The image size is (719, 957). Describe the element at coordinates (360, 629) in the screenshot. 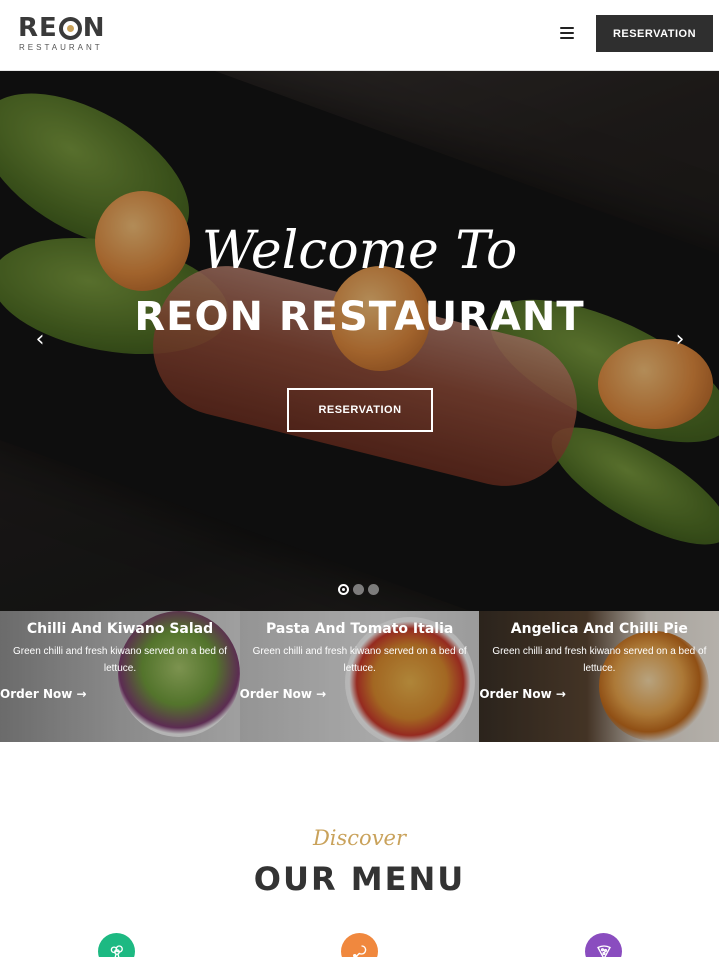

I see `card-title: Pasta And Tomato Italia` at that location.